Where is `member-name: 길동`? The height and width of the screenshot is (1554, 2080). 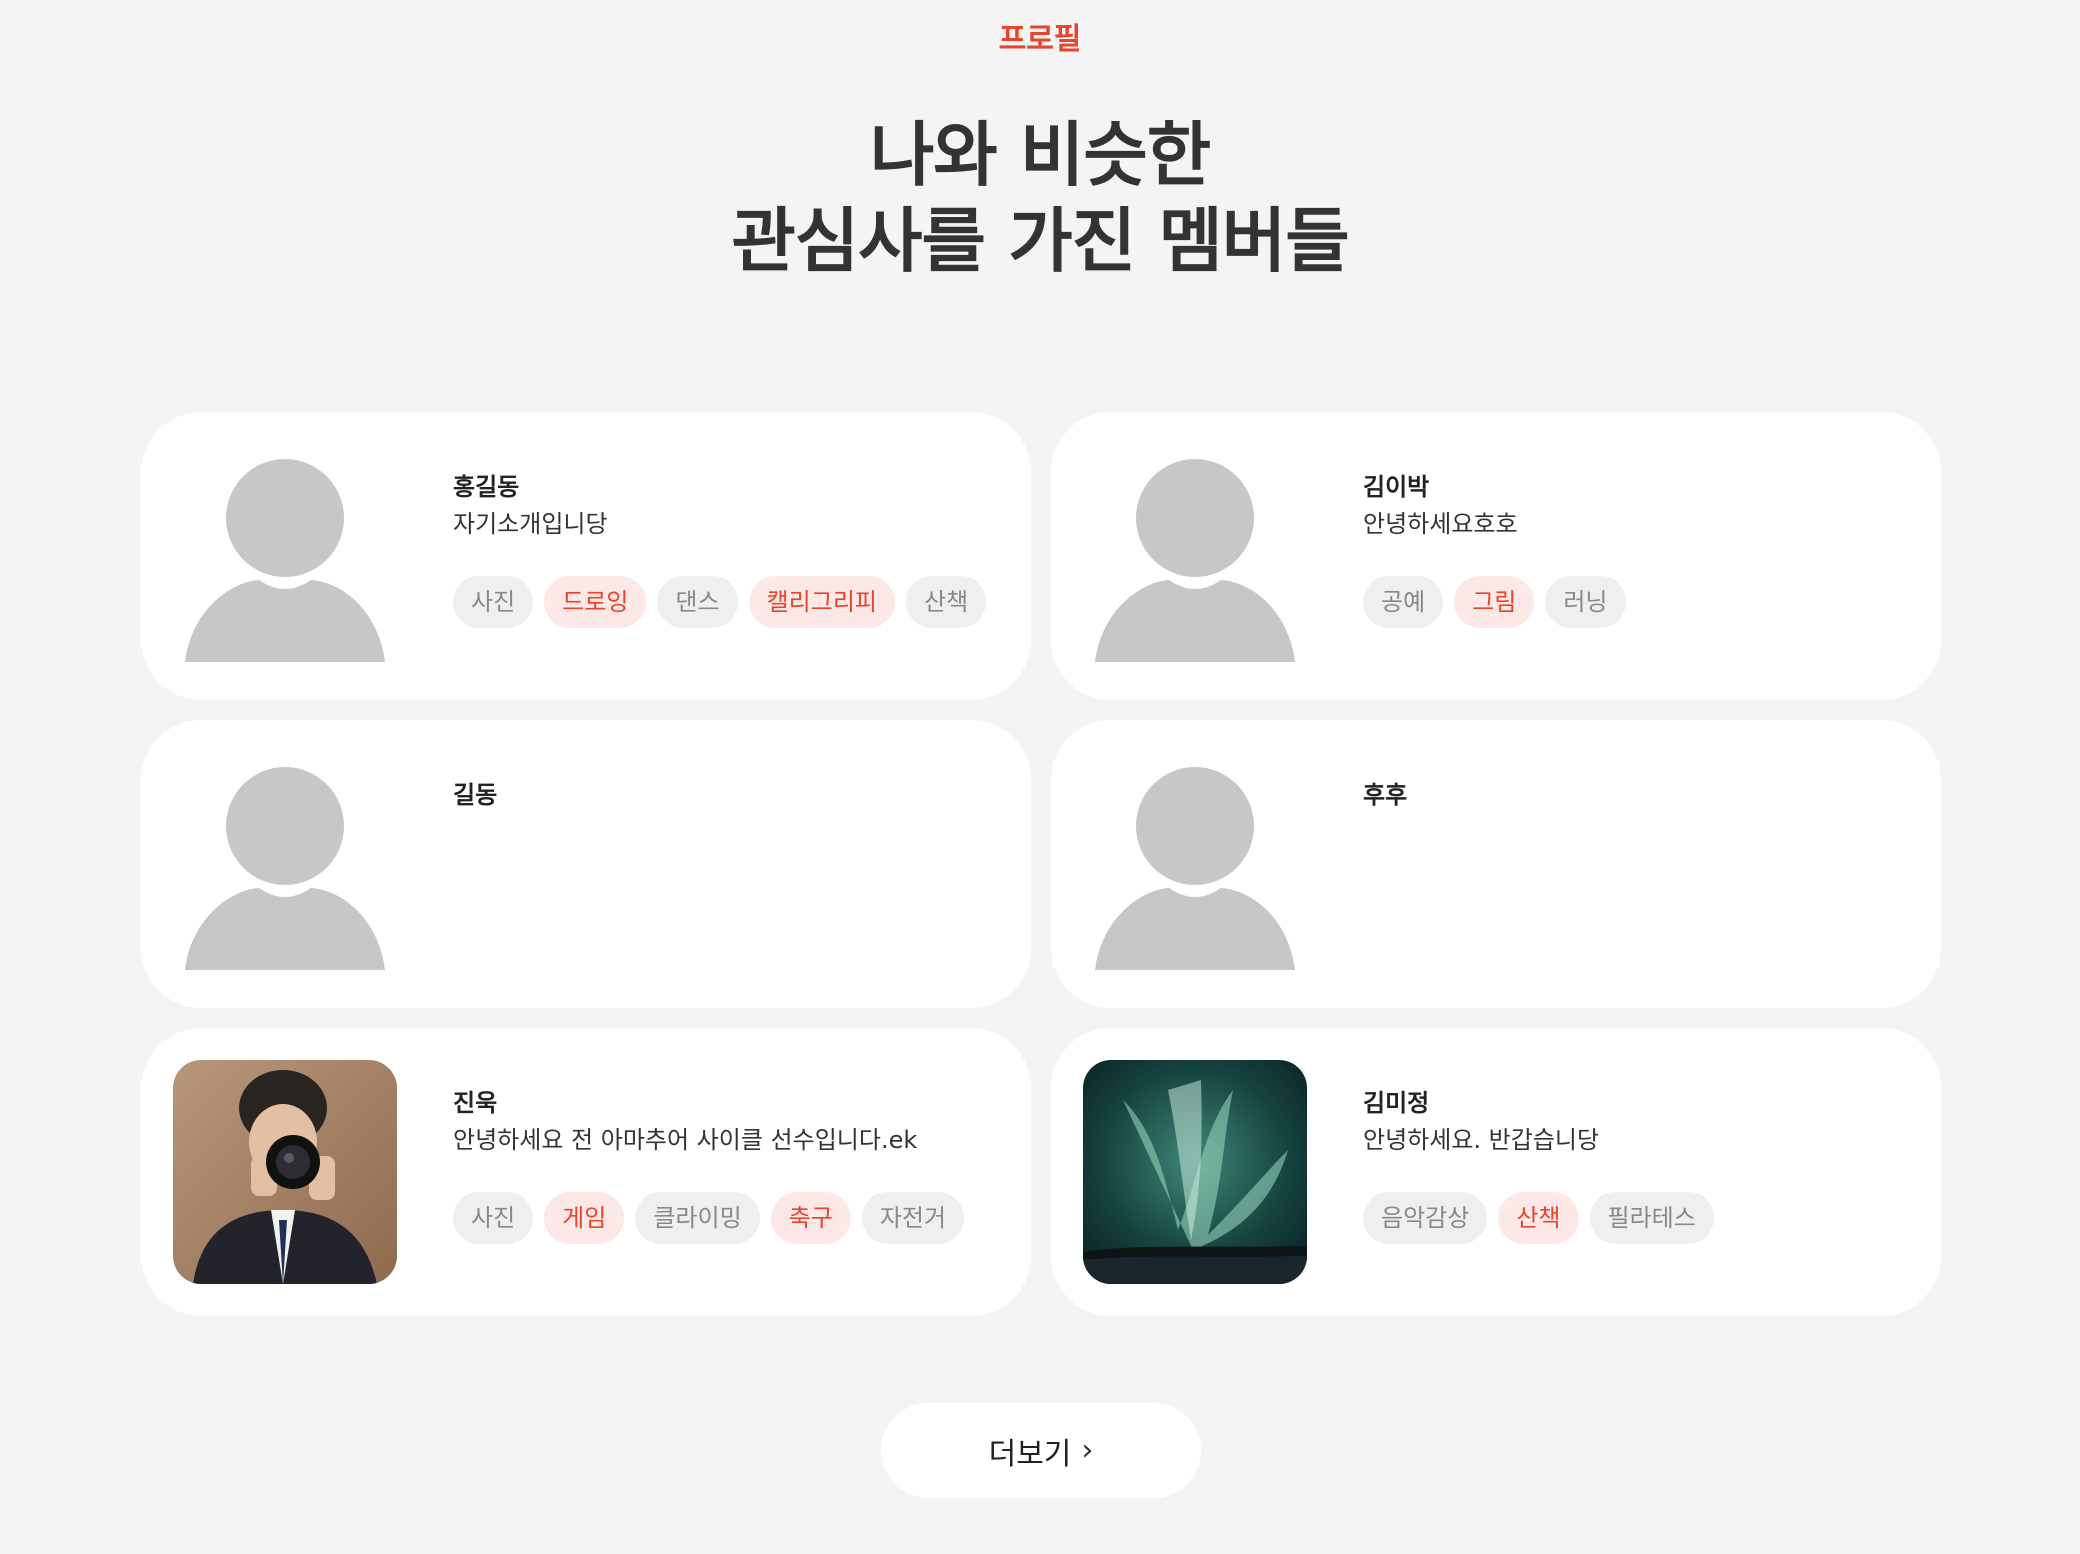 member-name: 길동 is located at coordinates (475, 795).